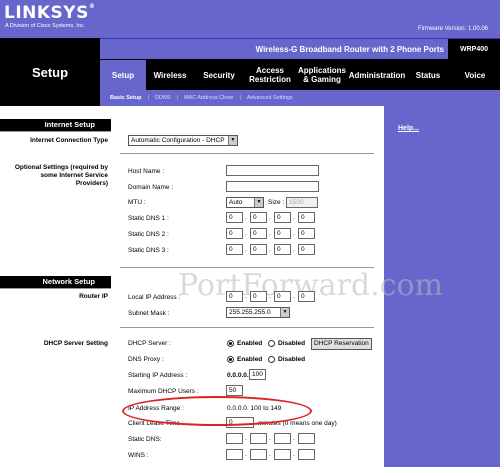  What do you see at coordinates (154, 297) in the screenshot?
I see `local-ip-label: Local IP Address :` at bounding box center [154, 297].